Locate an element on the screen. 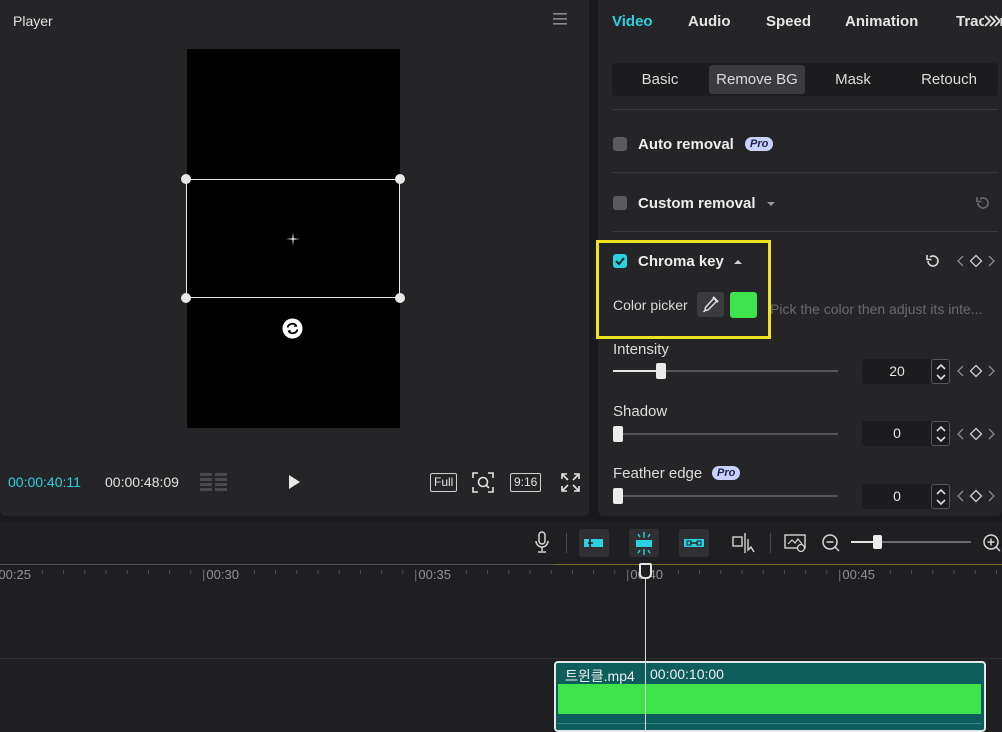 The image size is (1002, 732). intensity-slider-thumb is located at coordinates (661, 371).